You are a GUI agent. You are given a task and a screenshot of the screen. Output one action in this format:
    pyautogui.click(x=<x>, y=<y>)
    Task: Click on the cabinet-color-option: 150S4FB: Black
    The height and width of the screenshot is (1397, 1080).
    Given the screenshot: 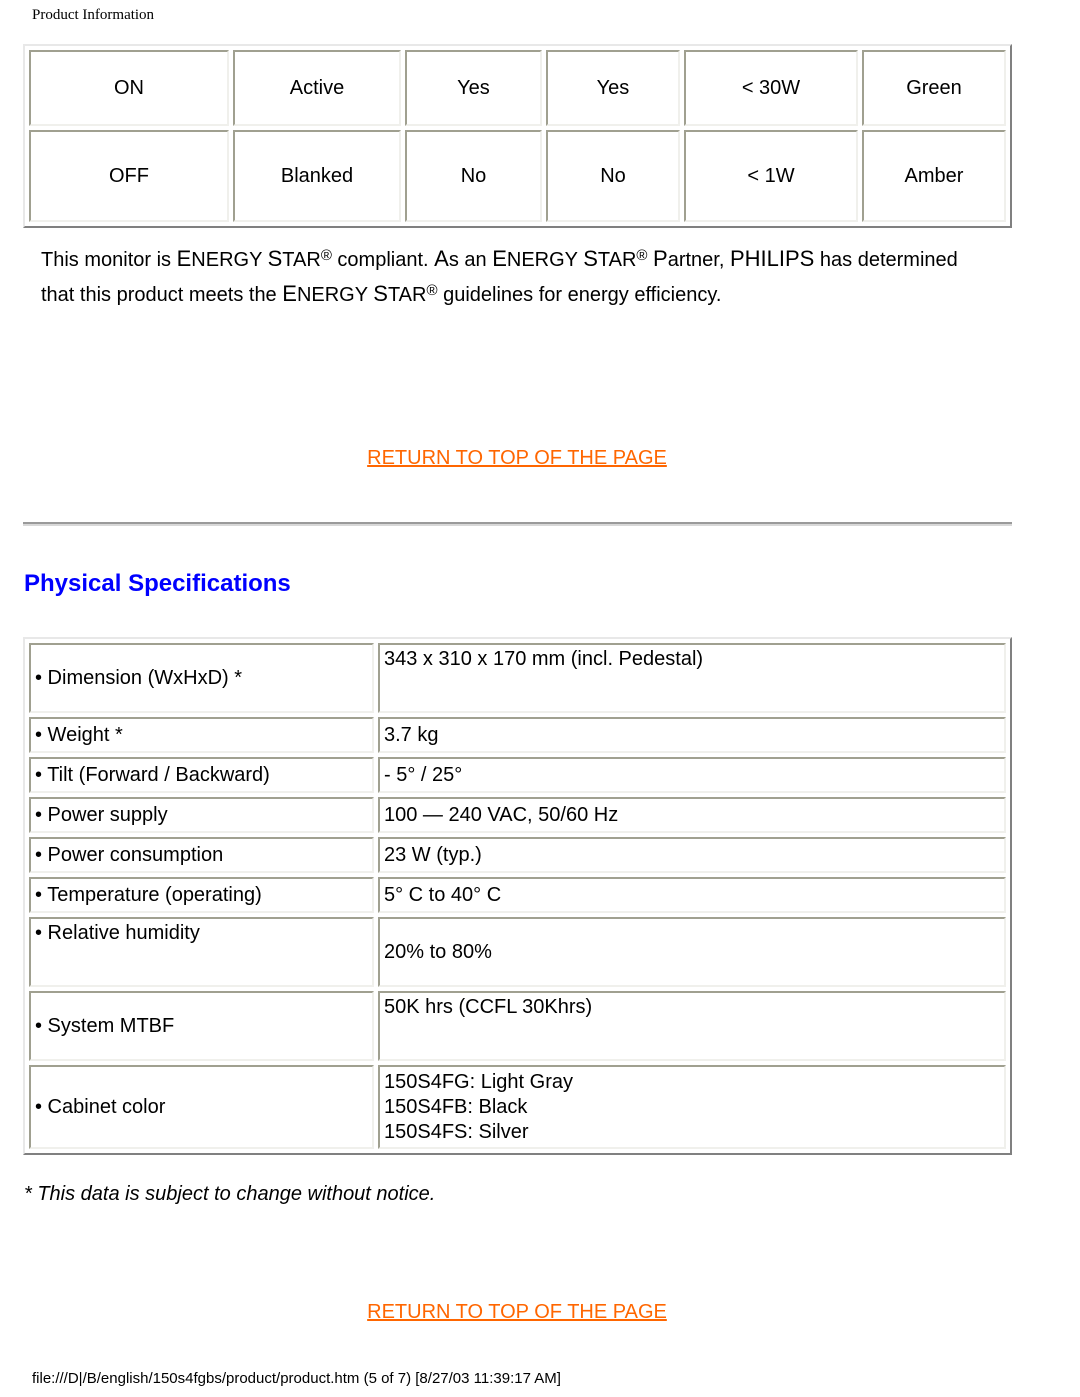 What is the action you would take?
    pyautogui.click(x=456, y=1106)
    